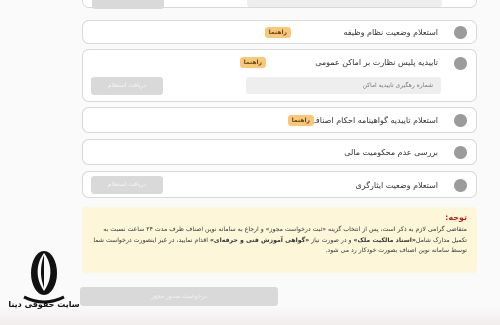 The width and height of the screenshot is (500, 325). What do you see at coordinates (344, 3) in the screenshot?
I see `previous-row-input` at bounding box center [344, 3].